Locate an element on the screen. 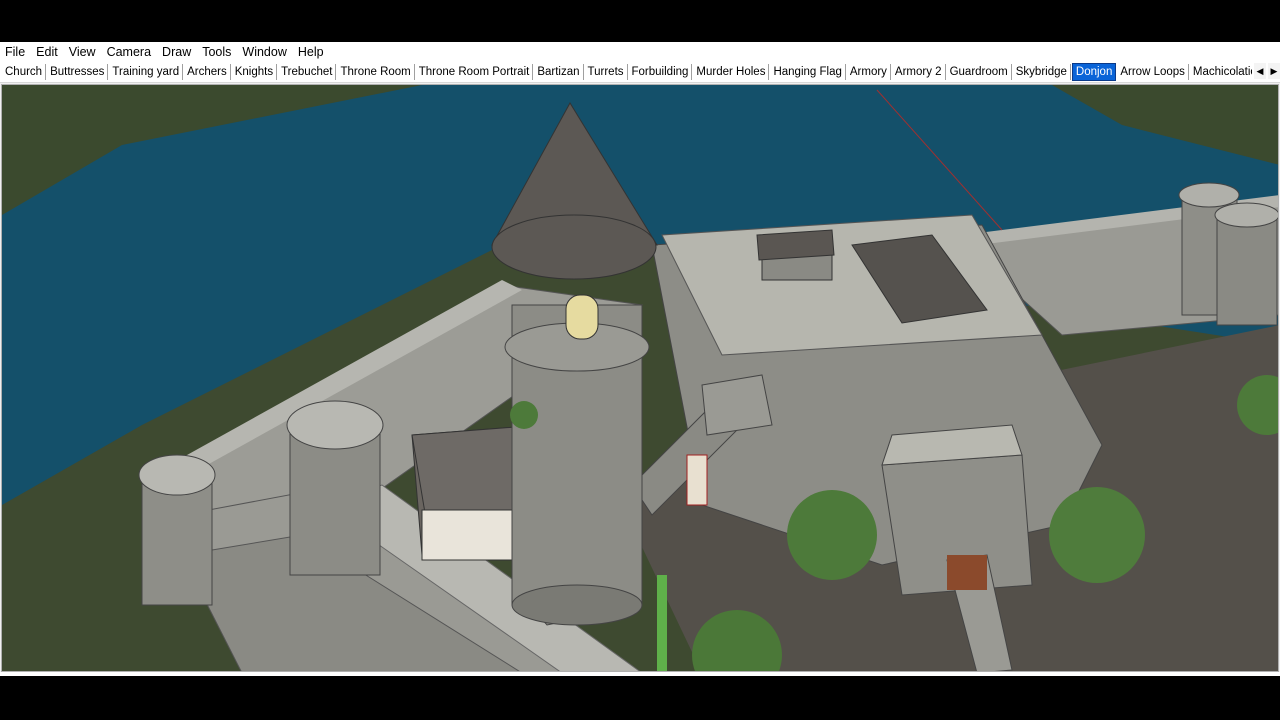 The image size is (1280, 720). menu-file: File is located at coordinates (15, 52).